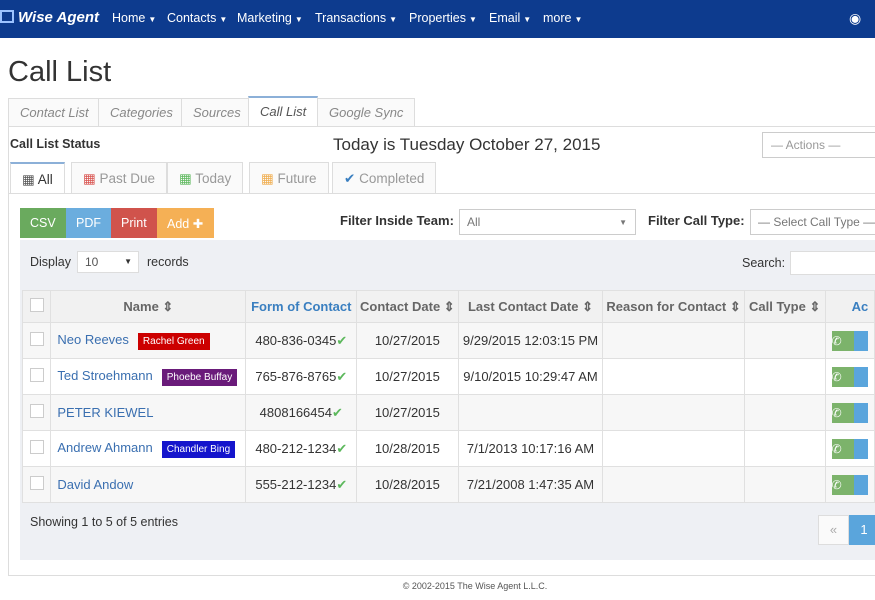 The height and width of the screenshot is (600, 875). Describe the element at coordinates (384, 178) in the screenshot. I see `status-tab-completed: ✔ Completed` at that location.